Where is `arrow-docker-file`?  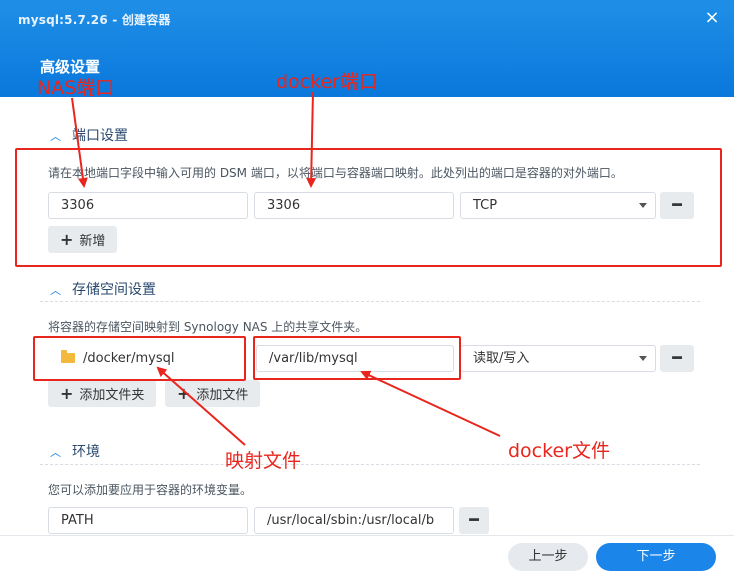
arrow-docker-file is located at coordinates (430, 403).